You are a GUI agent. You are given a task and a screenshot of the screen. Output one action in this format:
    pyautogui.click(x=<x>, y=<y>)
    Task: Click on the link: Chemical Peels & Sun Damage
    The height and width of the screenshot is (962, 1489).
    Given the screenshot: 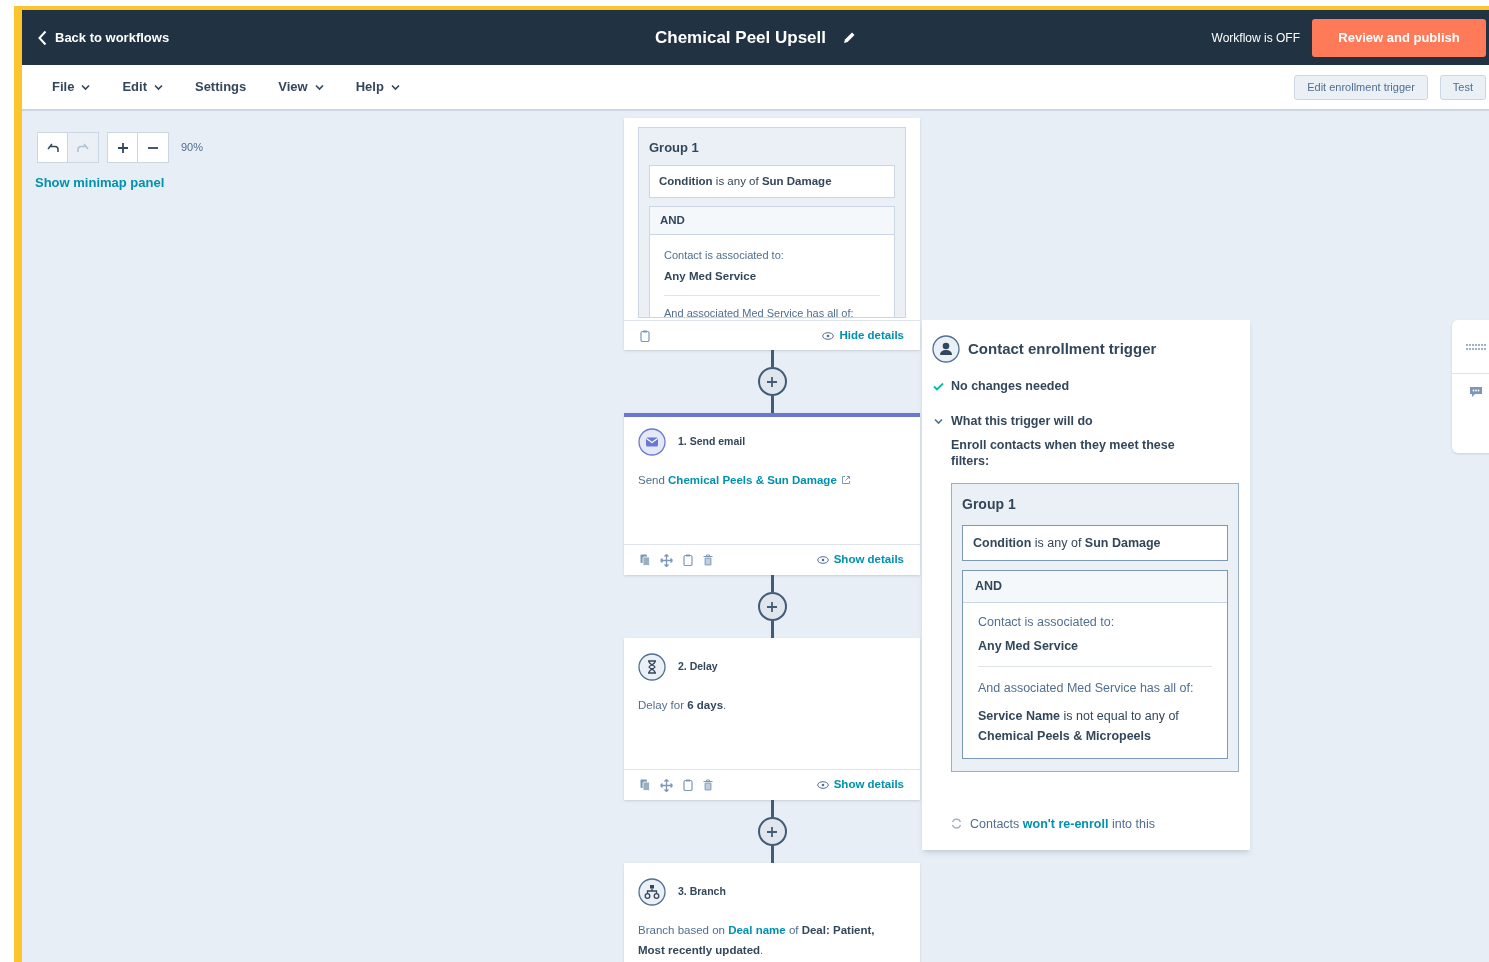 What is the action you would take?
    pyautogui.click(x=759, y=480)
    